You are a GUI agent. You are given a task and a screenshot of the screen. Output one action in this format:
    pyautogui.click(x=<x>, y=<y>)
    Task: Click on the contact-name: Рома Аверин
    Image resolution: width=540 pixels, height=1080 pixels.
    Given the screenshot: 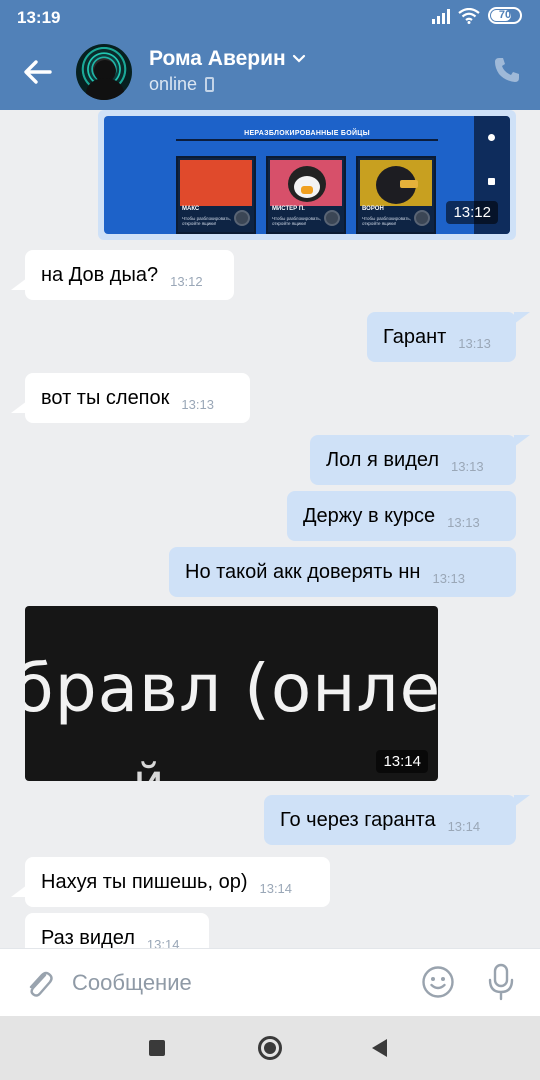 What is the action you would take?
    pyautogui.click(x=227, y=59)
    